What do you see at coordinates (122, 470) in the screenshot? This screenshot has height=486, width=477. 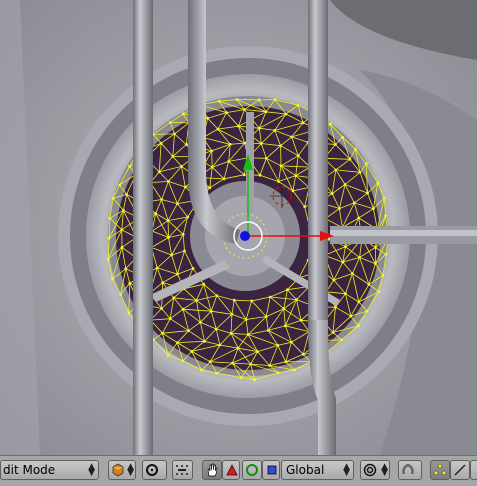 I see `draw-type-button: ▲ ▼` at bounding box center [122, 470].